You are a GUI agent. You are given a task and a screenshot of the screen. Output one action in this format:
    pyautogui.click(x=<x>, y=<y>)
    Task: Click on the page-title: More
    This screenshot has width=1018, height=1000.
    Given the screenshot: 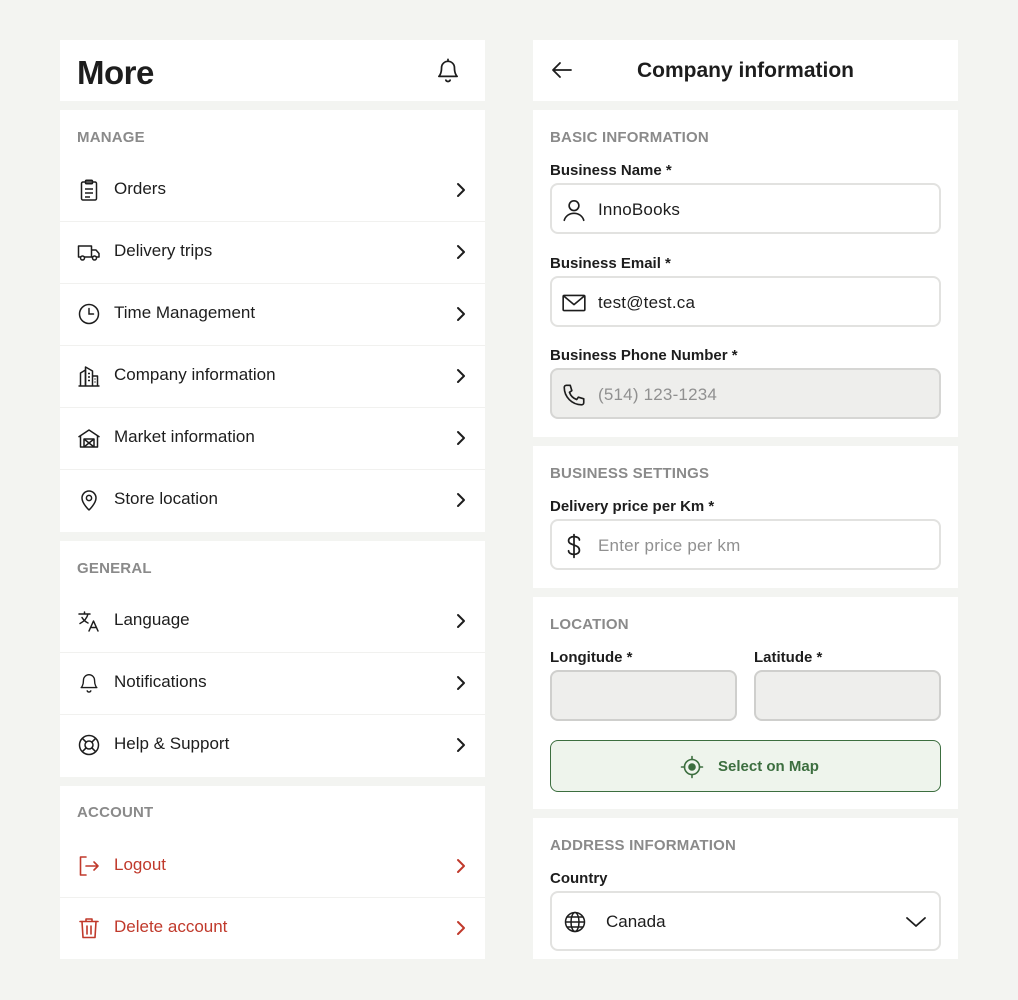 What is the action you would take?
    pyautogui.click(x=115, y=72)
    